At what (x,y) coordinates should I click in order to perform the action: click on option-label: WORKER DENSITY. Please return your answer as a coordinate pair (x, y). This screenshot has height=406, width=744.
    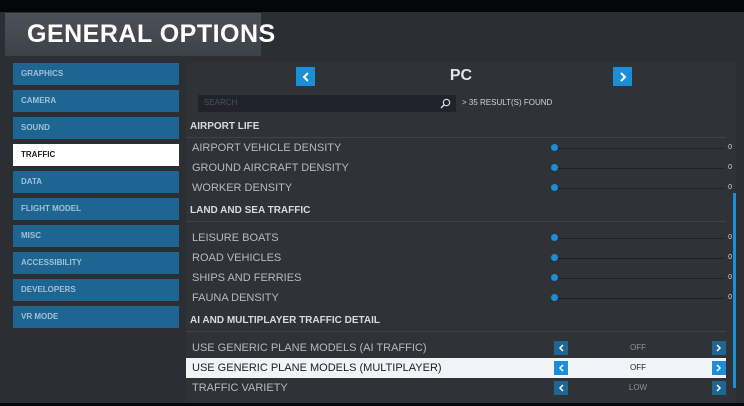
    Looking at the image, I should click on (242, 188).